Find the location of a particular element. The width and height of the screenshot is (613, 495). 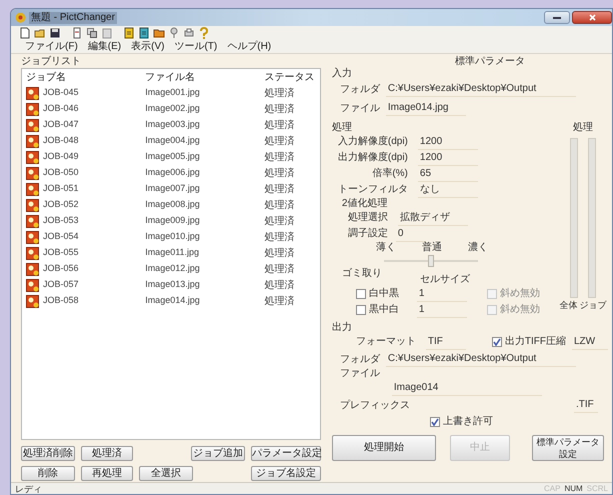

field-label: 白中黒 is located at coordinates (384, 294).